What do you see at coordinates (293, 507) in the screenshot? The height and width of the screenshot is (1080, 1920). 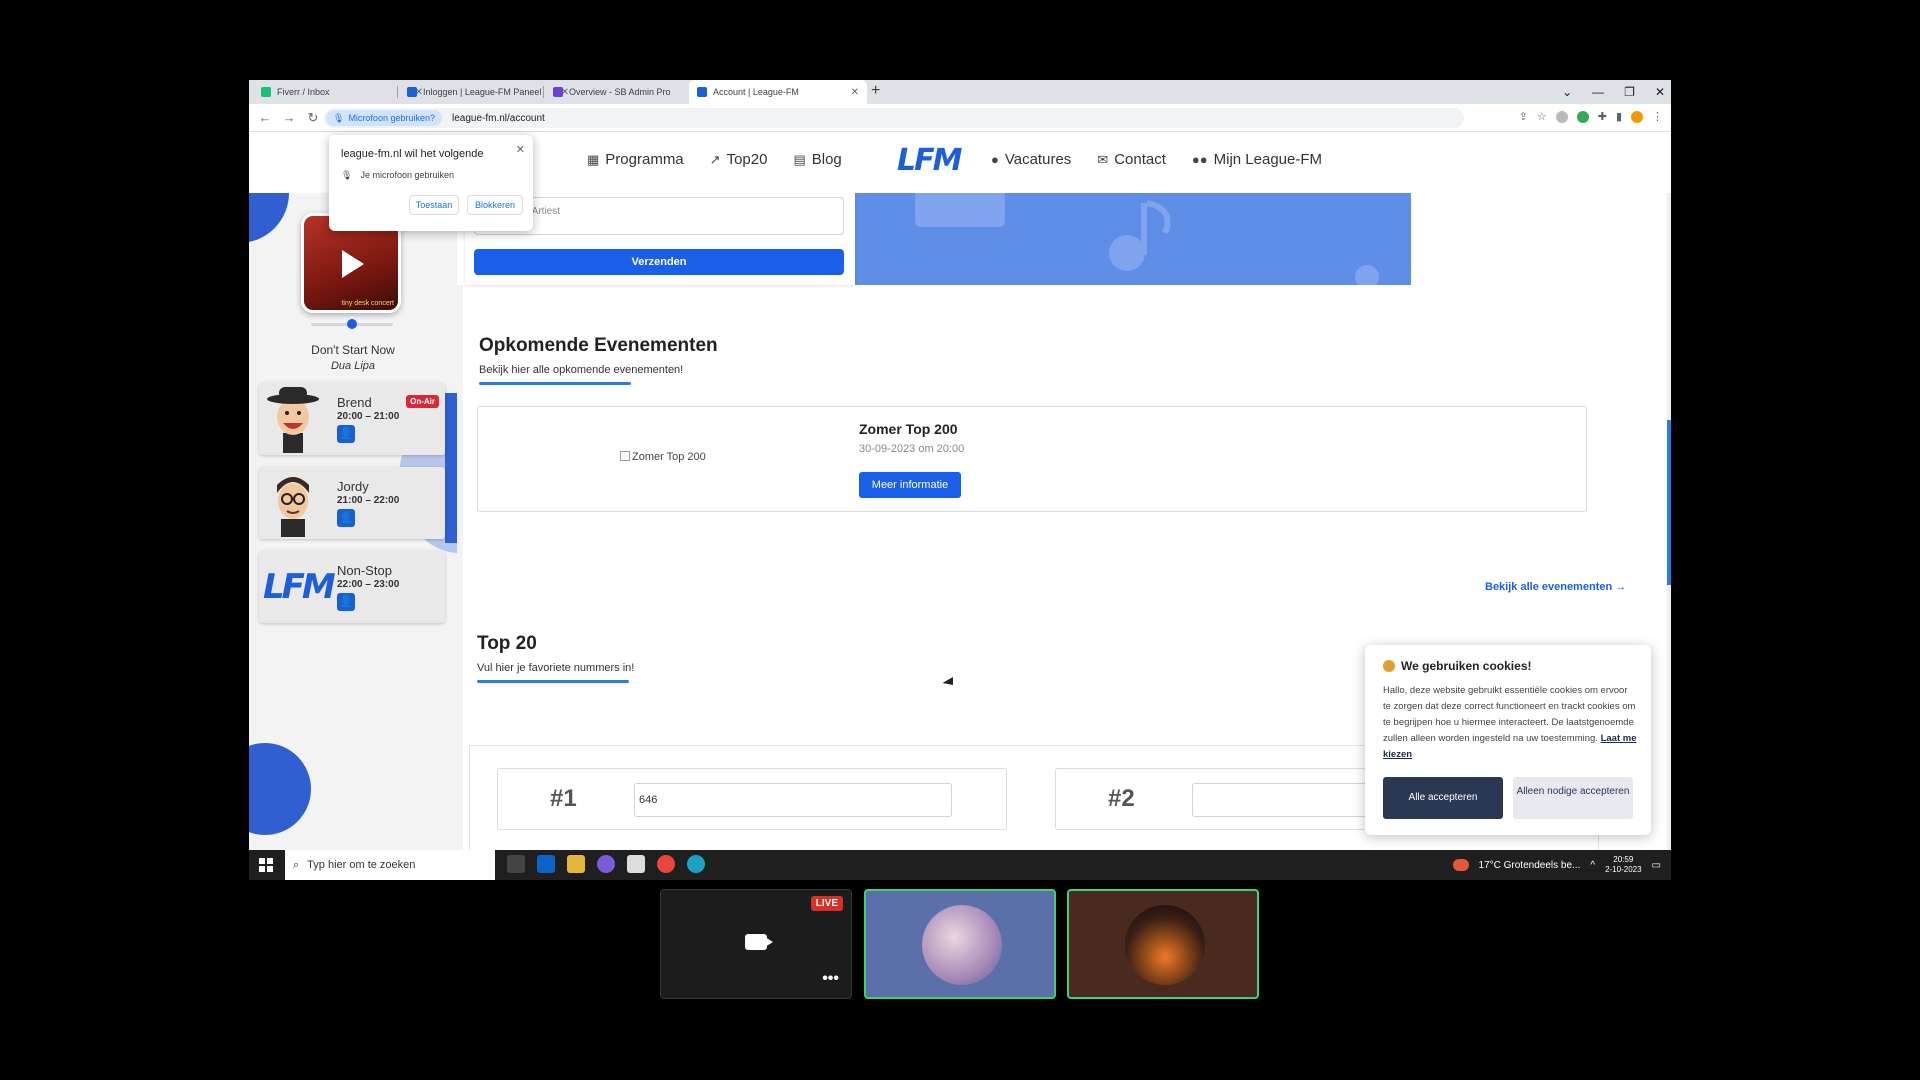 I see `dj-avatar` at bounding box center [293, 507].